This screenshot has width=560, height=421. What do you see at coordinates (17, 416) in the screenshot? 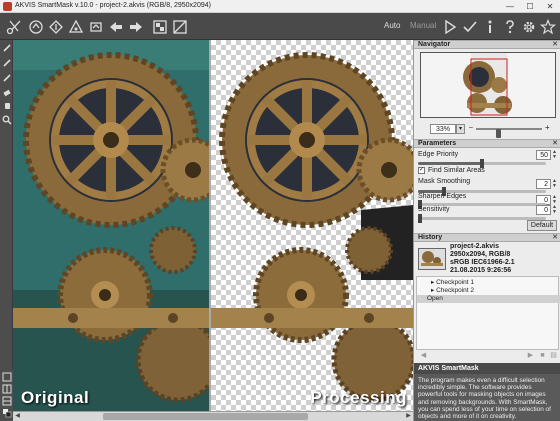
I see `scroll-left-icon: ◀` at bounding box center [17, 416].